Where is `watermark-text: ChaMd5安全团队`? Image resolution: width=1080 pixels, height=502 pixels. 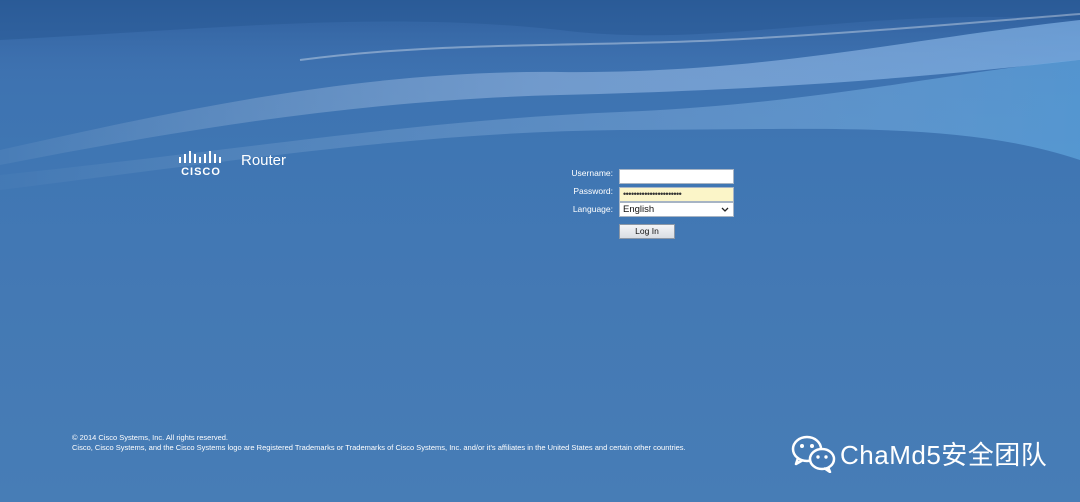 watermark-text: ChaMd5安全团队 is located at coordinates (944, 454).